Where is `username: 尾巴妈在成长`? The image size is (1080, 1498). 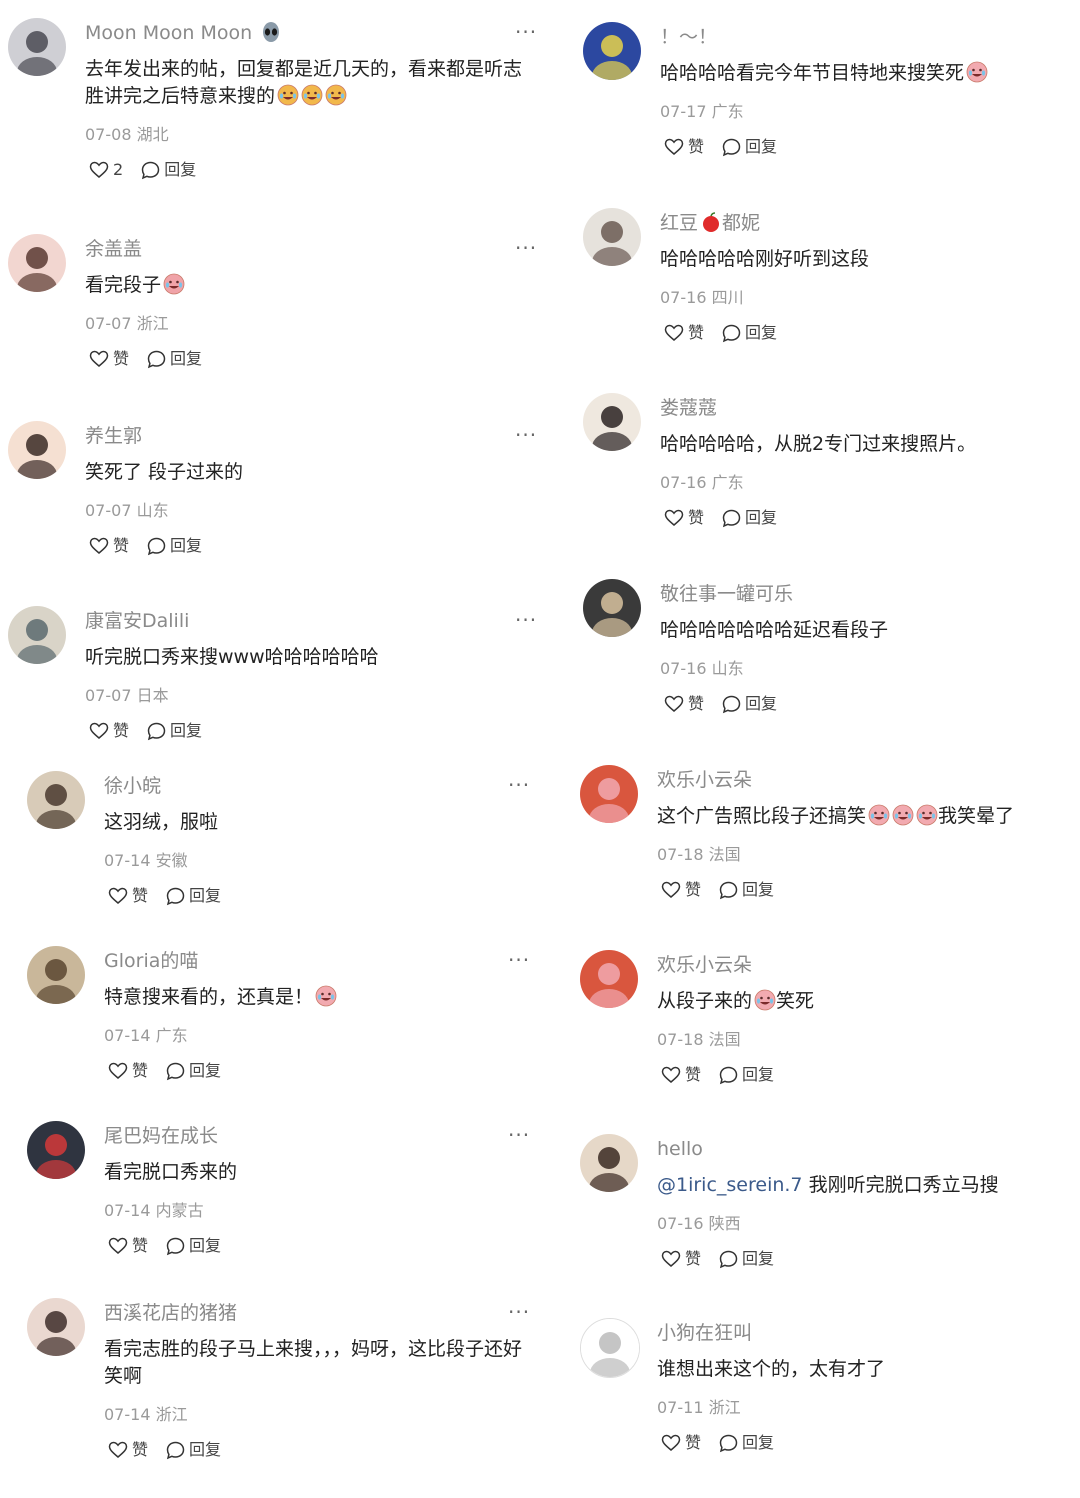 username: 尾巴妈在成长 is located at coordinates (161, 1136).